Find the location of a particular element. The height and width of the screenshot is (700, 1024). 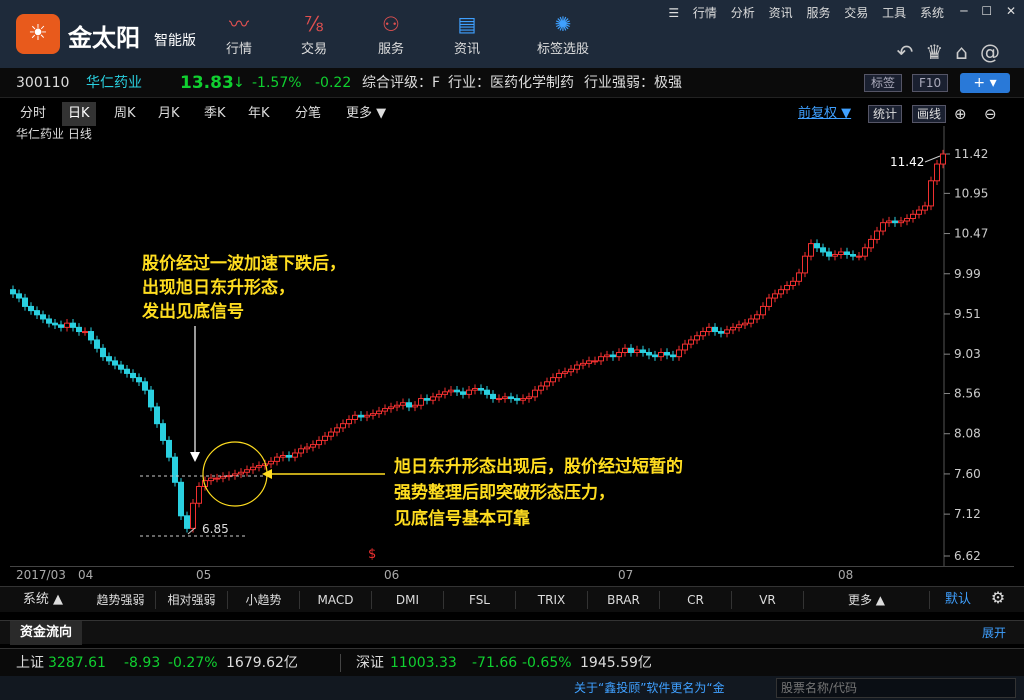

menu-item: 分析 is located at coordinates (743, 13).